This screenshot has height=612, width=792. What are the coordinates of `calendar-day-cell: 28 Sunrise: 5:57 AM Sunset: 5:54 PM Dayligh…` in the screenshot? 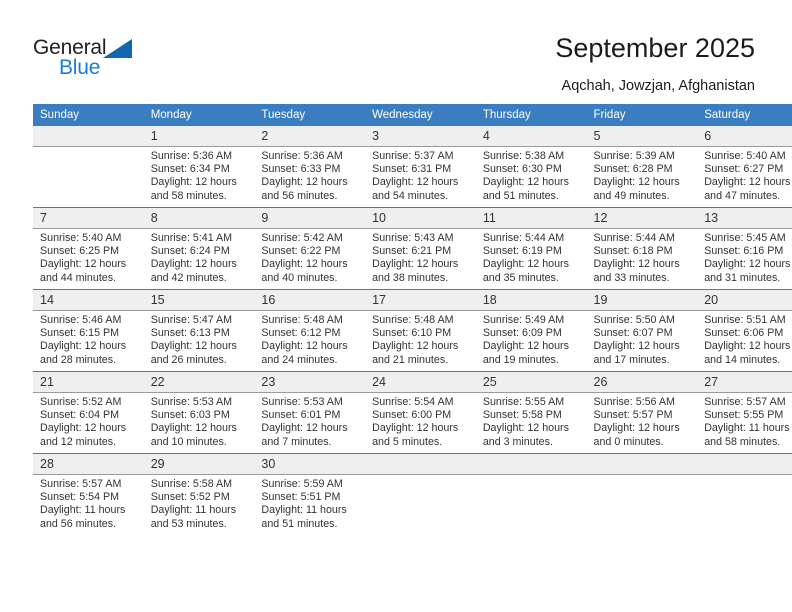 It's located at (88, 494).